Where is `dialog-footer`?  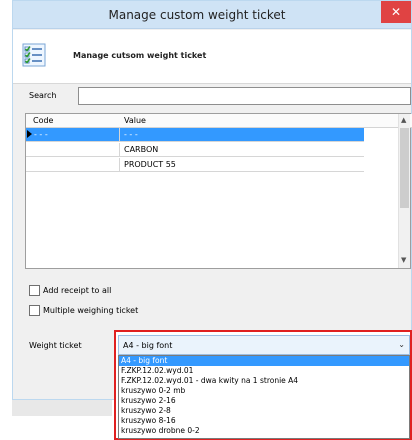 dialog-footer is located at coordinates (62, 408).